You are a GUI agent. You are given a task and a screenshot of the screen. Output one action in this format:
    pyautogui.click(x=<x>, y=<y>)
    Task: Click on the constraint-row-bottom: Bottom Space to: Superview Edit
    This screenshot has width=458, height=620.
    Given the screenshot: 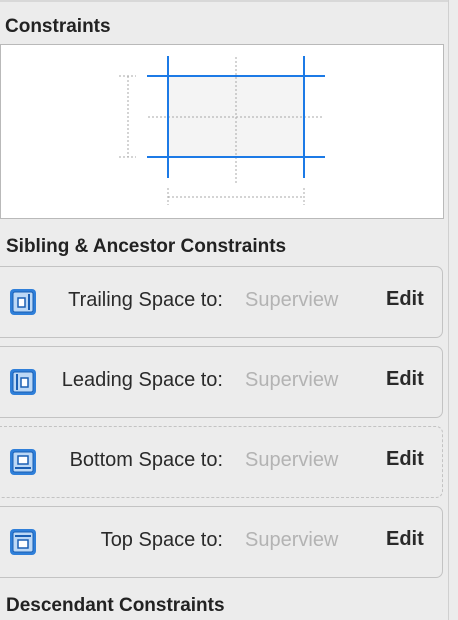 What is the action you would take?
    pyautogui.click(x=221, y=462)
    